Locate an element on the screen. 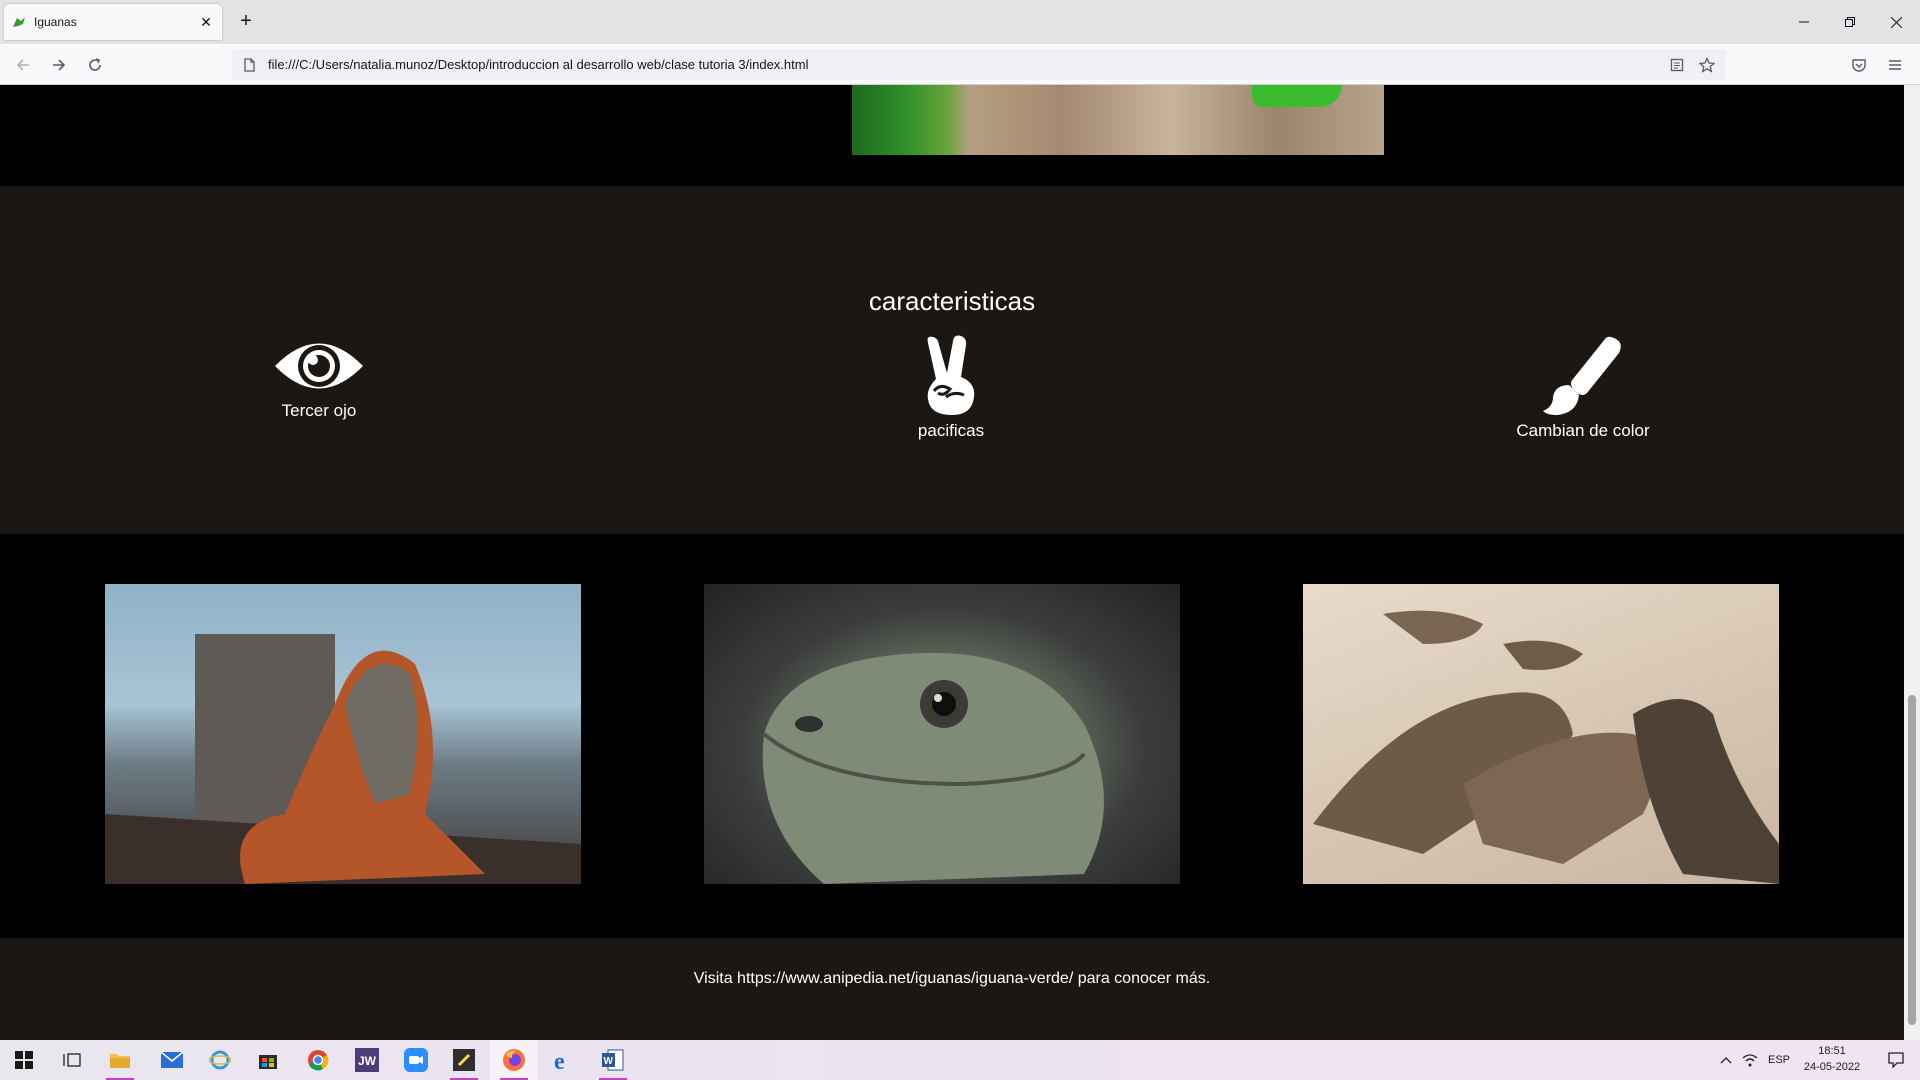  feature-label: Tercer ojo is located at coordinates (319, 410).